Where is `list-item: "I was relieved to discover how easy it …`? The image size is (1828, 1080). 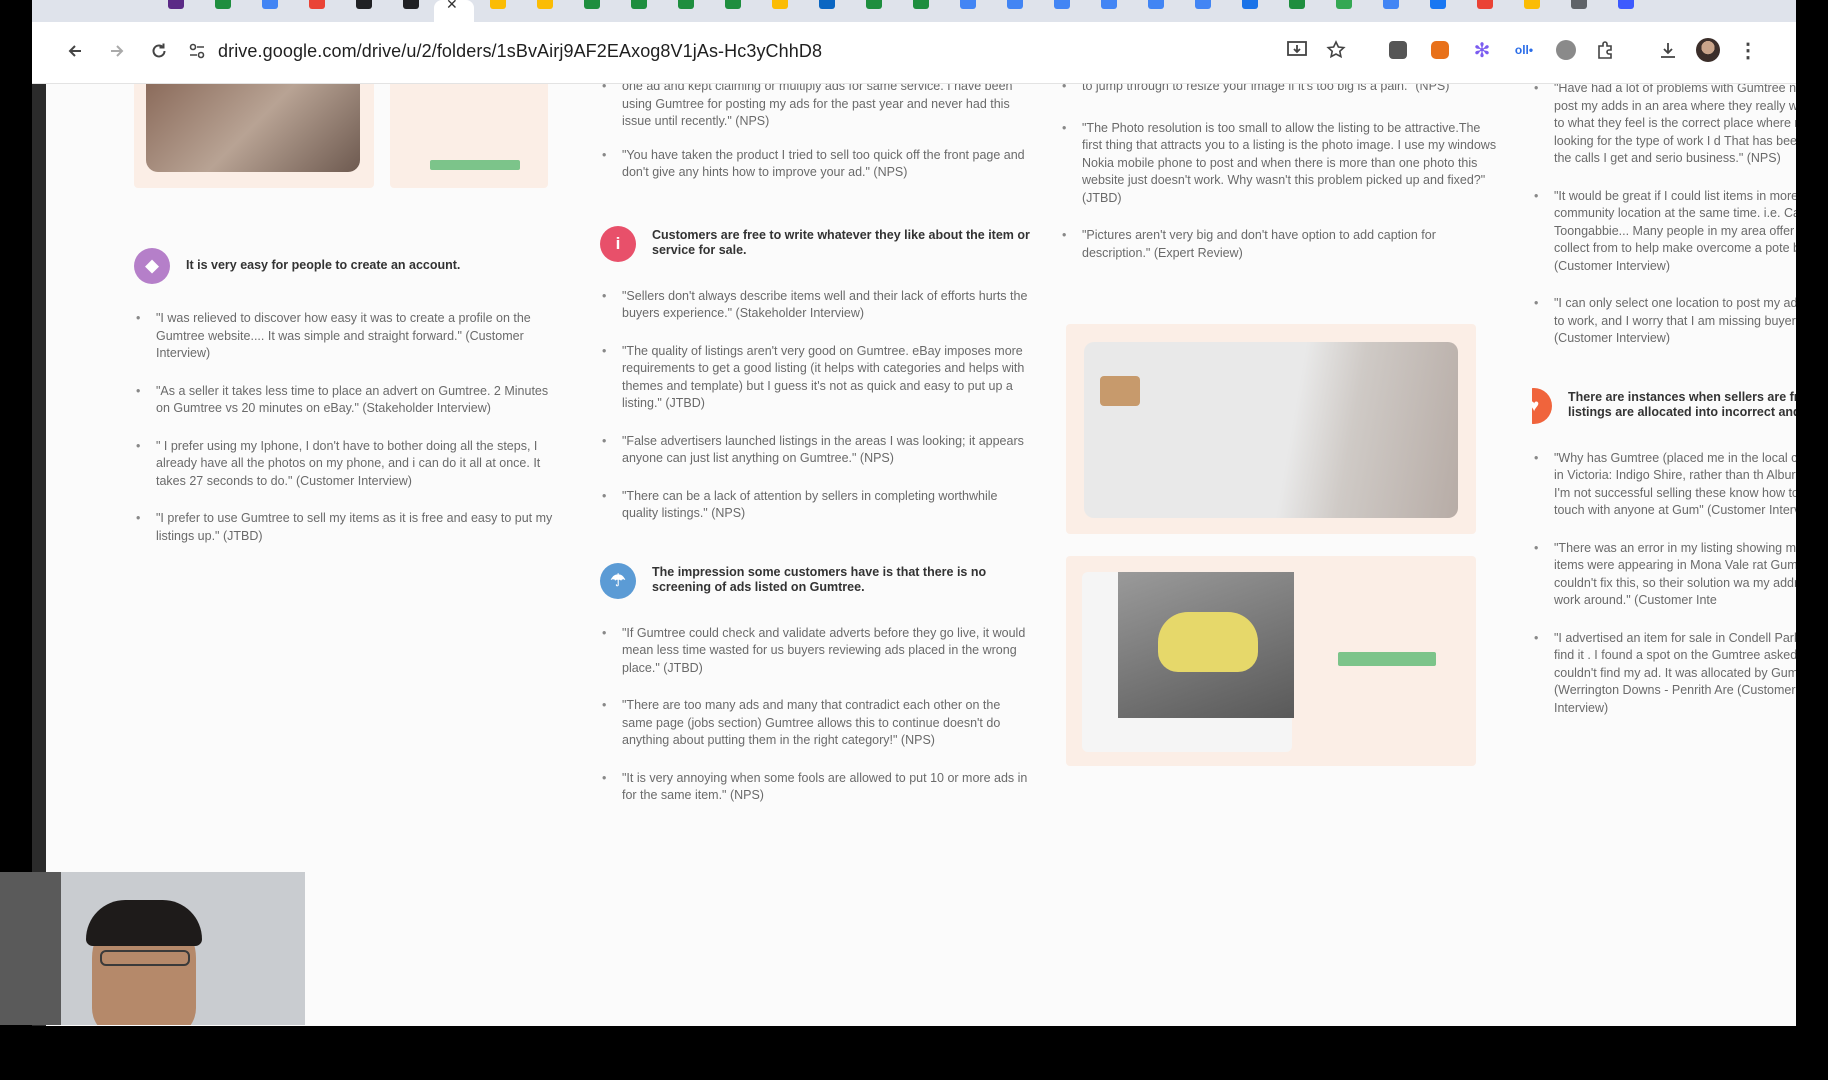 list-item: "I was relieved to discover how easy it … is located at coordinates (344, 336).